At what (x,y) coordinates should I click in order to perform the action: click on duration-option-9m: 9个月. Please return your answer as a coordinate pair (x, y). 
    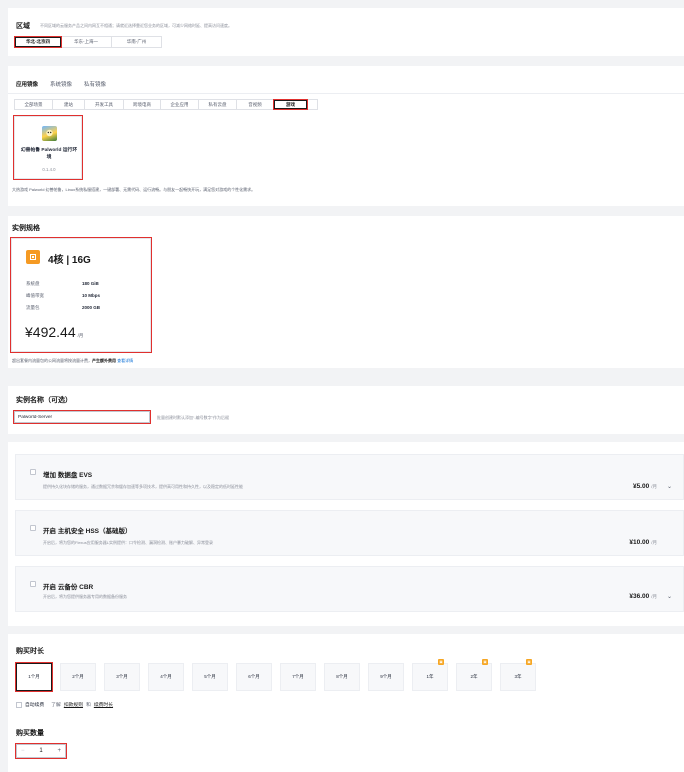
    Looking at the image, I should click on (386, 677).